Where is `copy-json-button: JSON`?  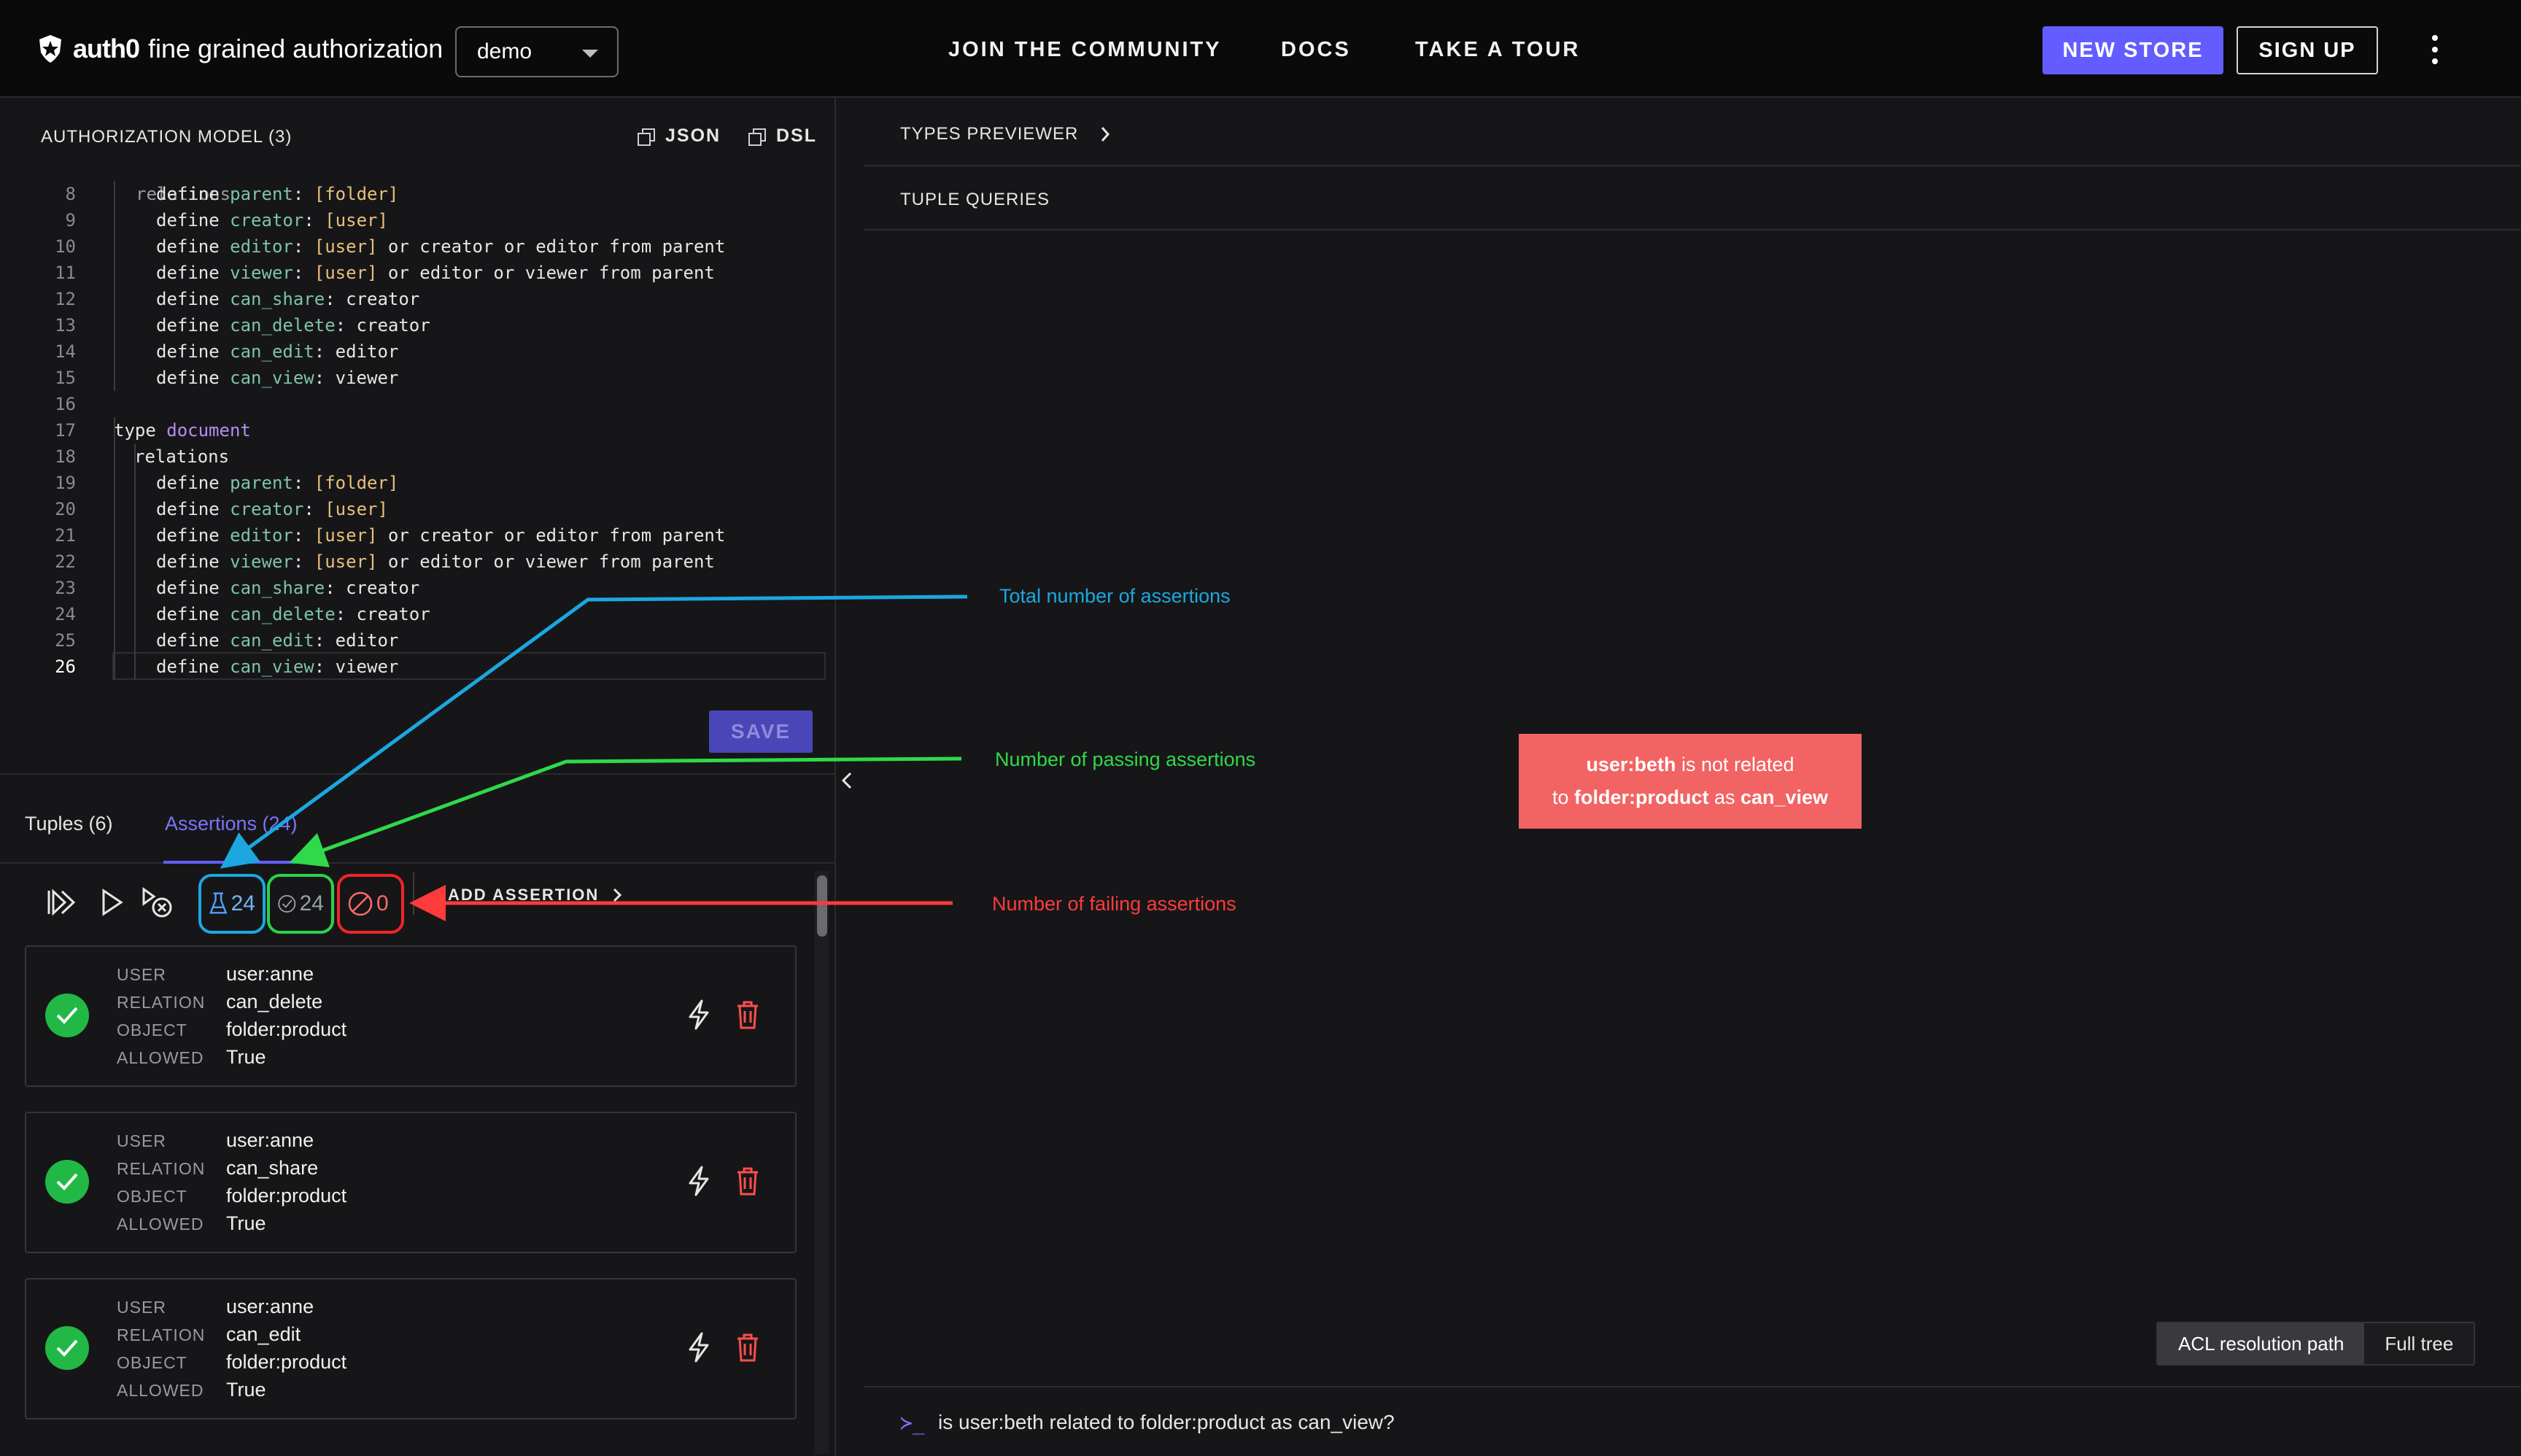
copy-json-button: JSON is located at coordinates (679, 136).